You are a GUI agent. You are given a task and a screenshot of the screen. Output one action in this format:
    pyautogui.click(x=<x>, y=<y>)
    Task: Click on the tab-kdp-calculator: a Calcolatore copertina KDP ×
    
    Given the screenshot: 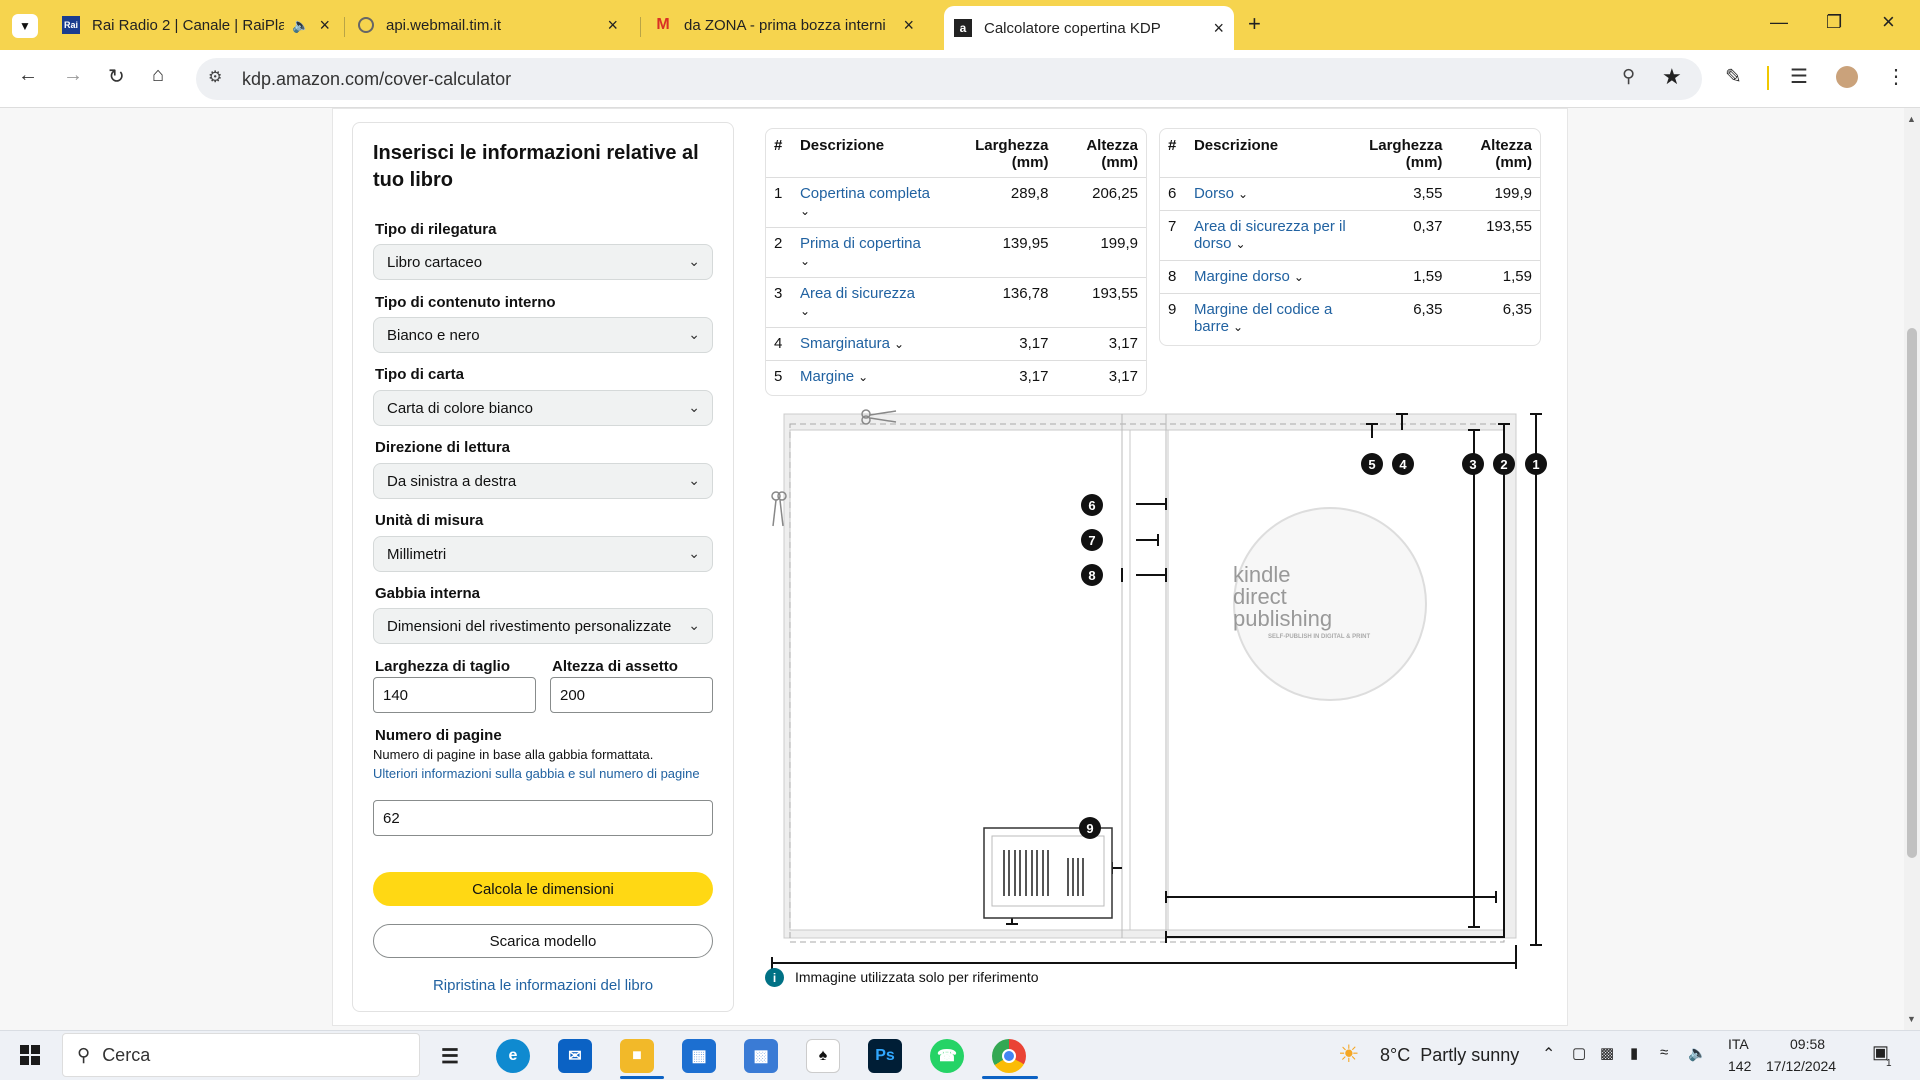 What is the action you would take?
    pyautogui.click(x=1089, y=28)
    